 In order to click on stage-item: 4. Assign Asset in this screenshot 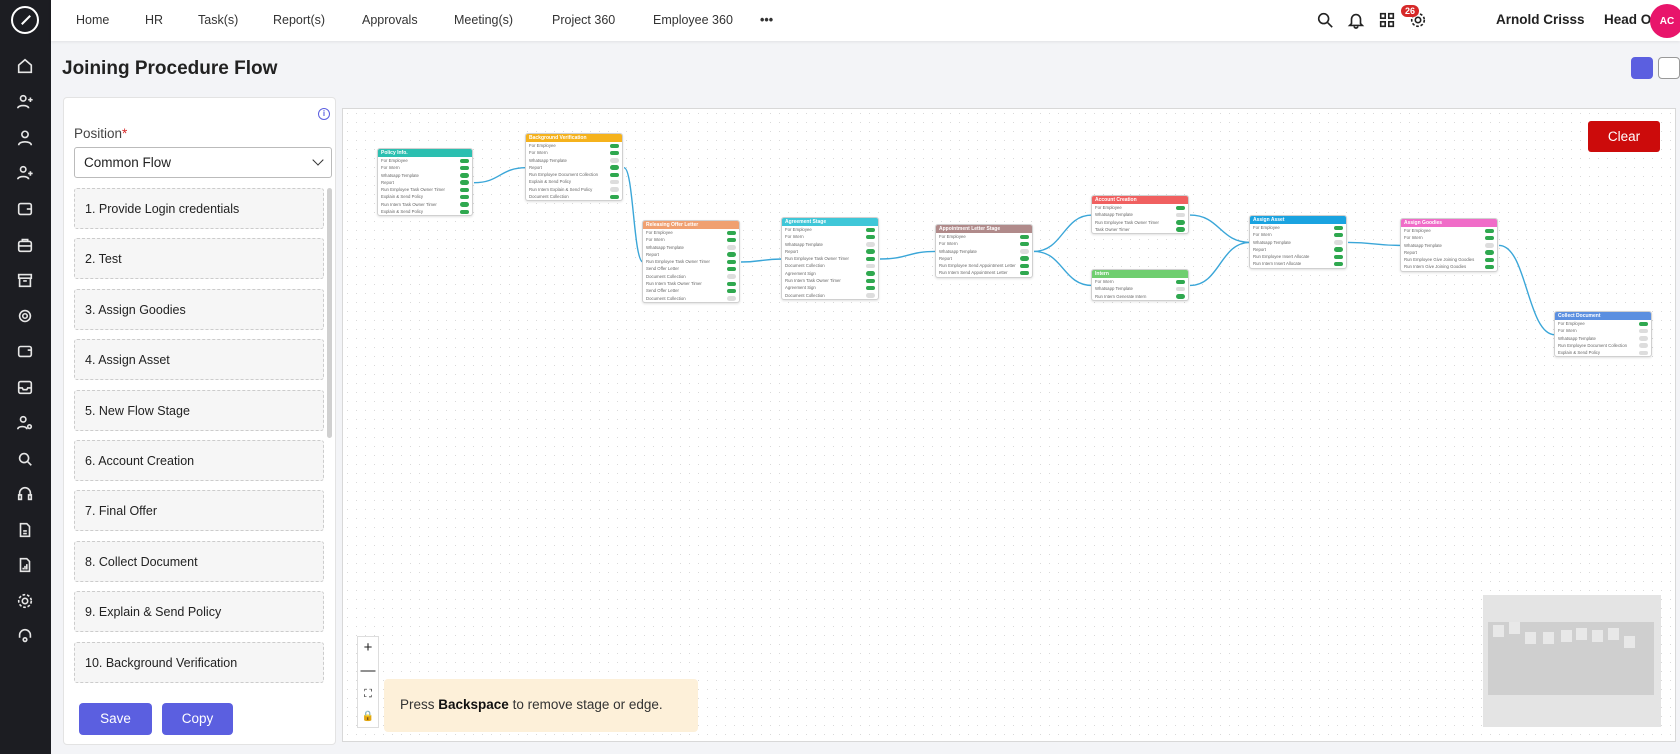, I will do `click(199, 360)`.